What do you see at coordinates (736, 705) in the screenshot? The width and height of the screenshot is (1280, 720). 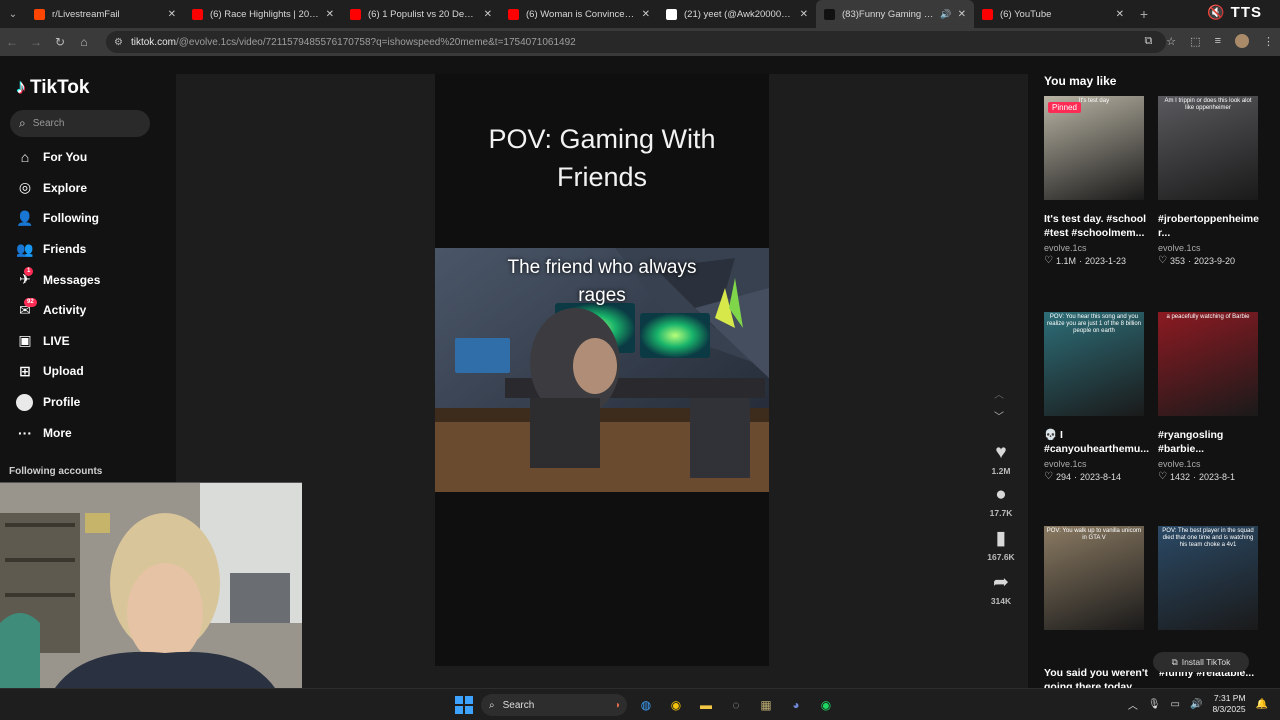 I see `obs-icon: ◌` at bounding box center [736, 705].